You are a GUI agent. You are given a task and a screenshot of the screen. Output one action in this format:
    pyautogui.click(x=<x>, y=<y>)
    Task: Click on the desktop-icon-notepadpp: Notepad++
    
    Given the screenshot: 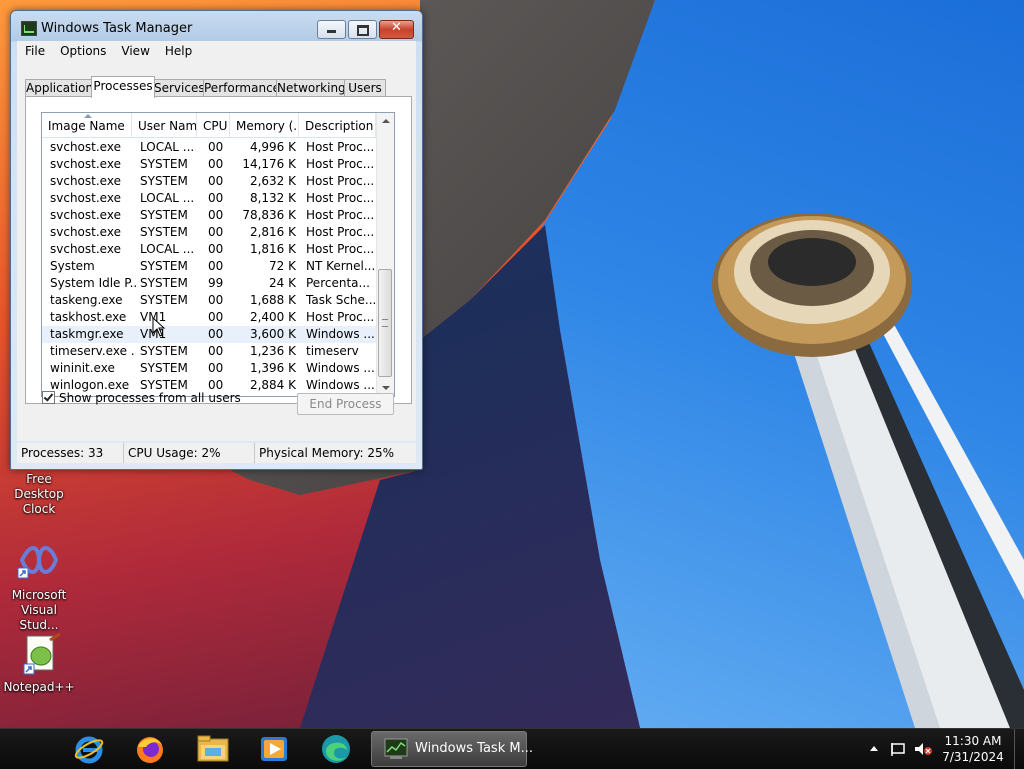 What is the action you would take?
    pyautogui.click(x=39, y=663)
    